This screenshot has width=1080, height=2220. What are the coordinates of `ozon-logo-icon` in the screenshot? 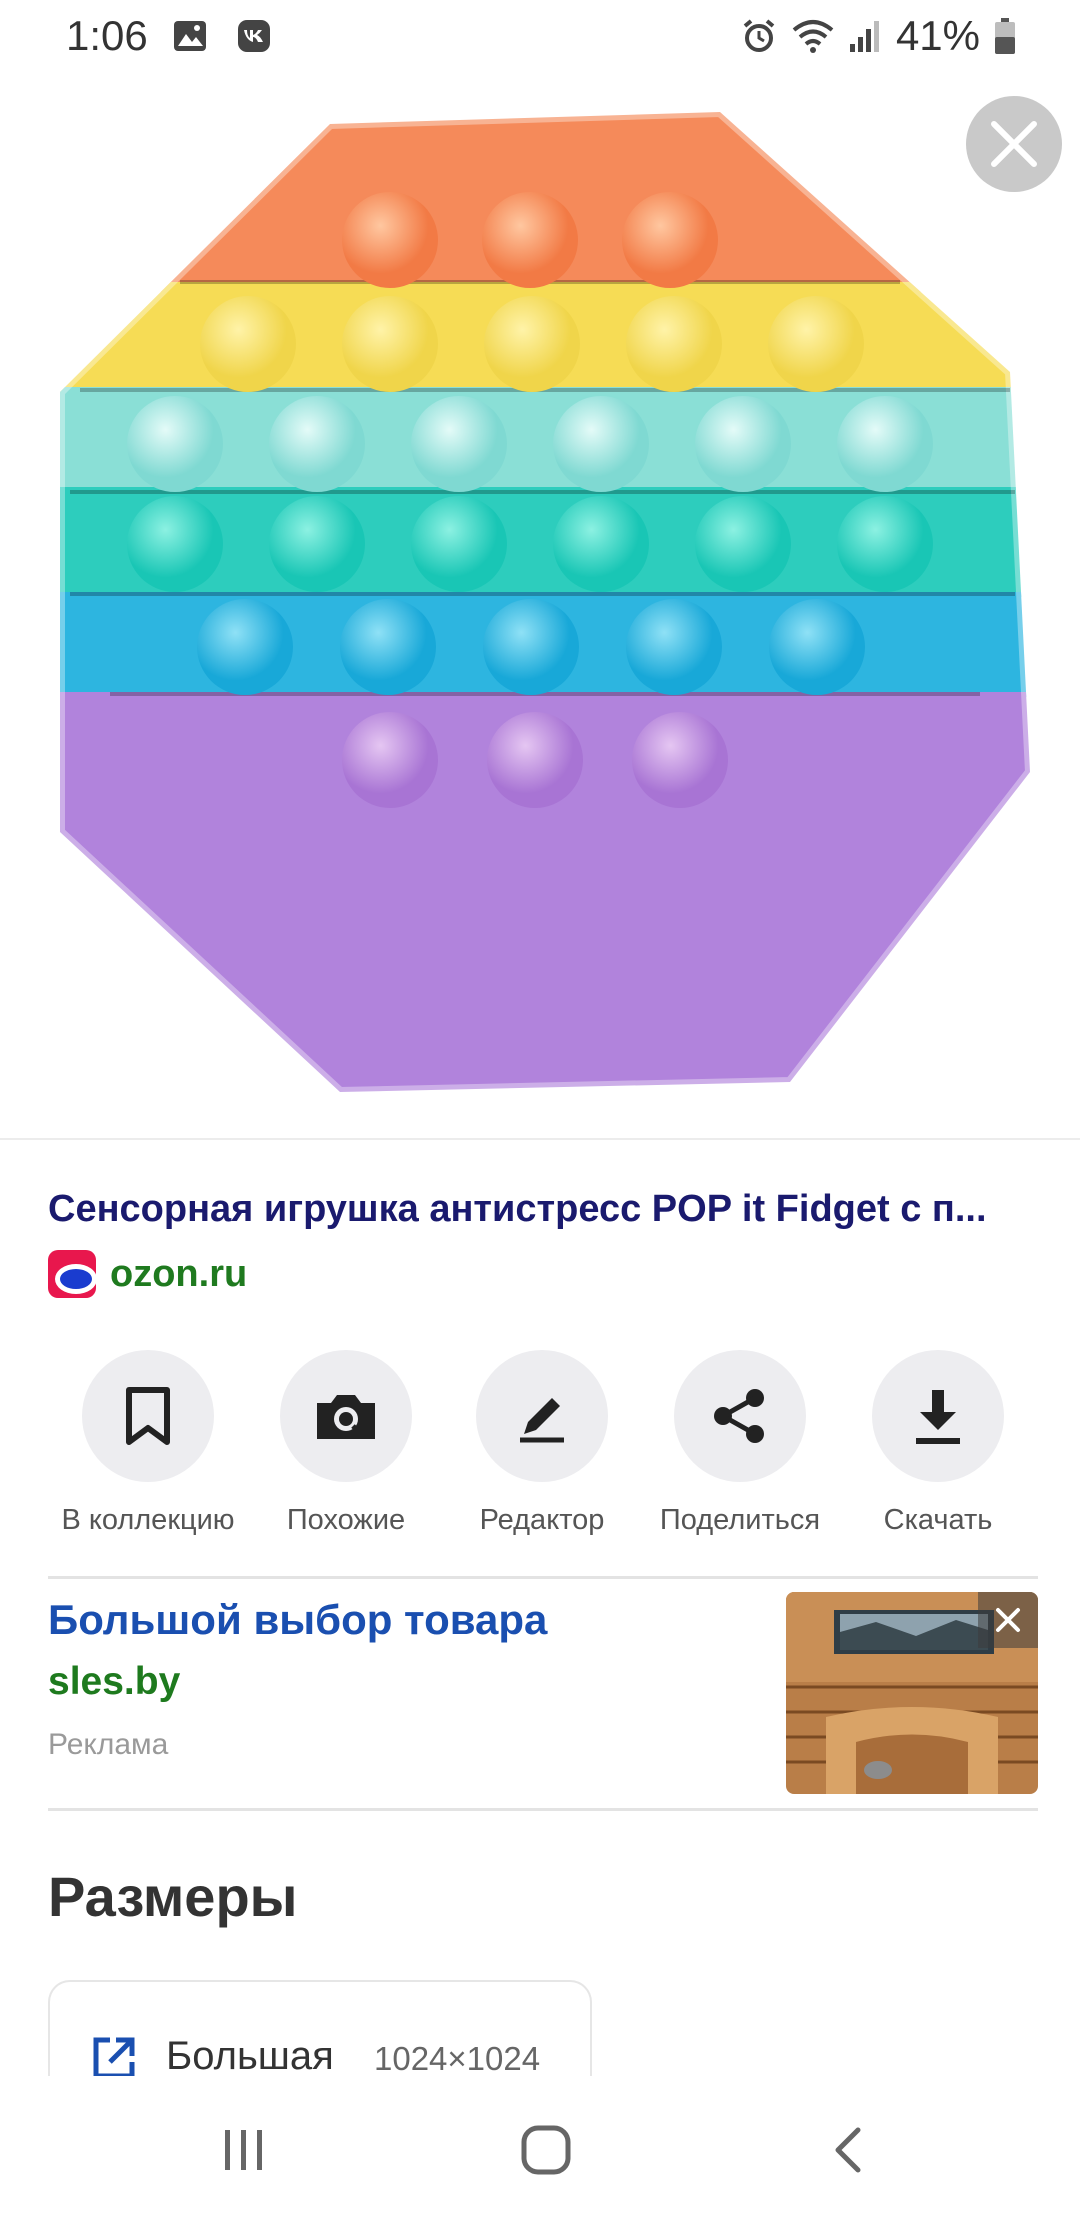 It's located at (72, 1274).